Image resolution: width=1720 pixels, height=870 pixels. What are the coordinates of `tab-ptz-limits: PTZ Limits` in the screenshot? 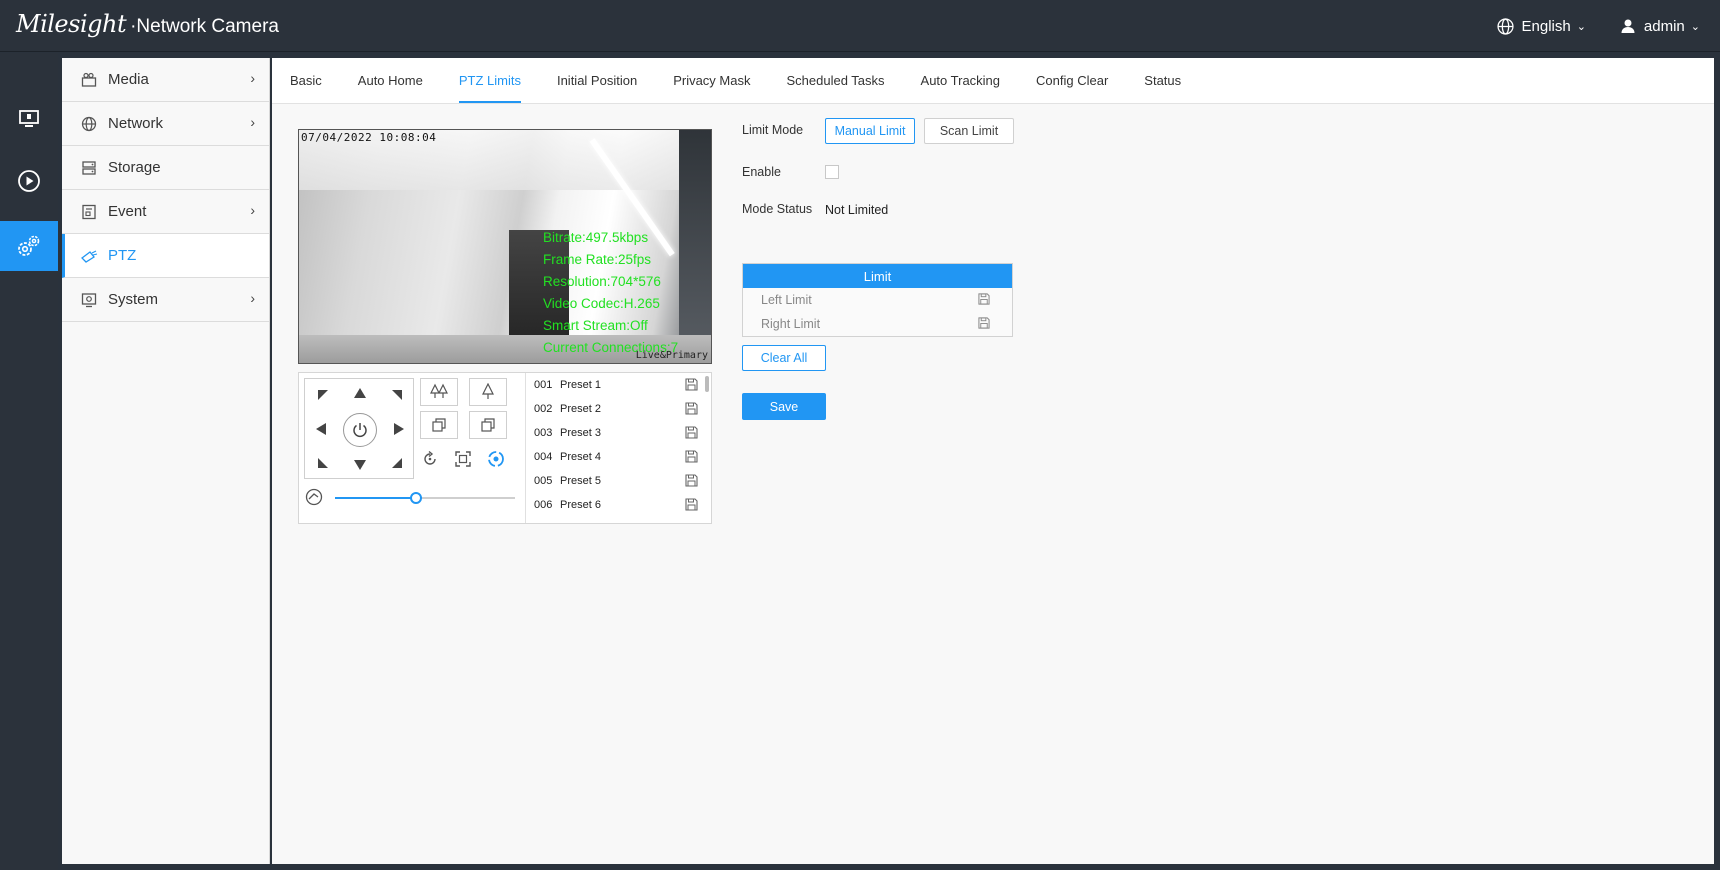 It's located at (489, 88).